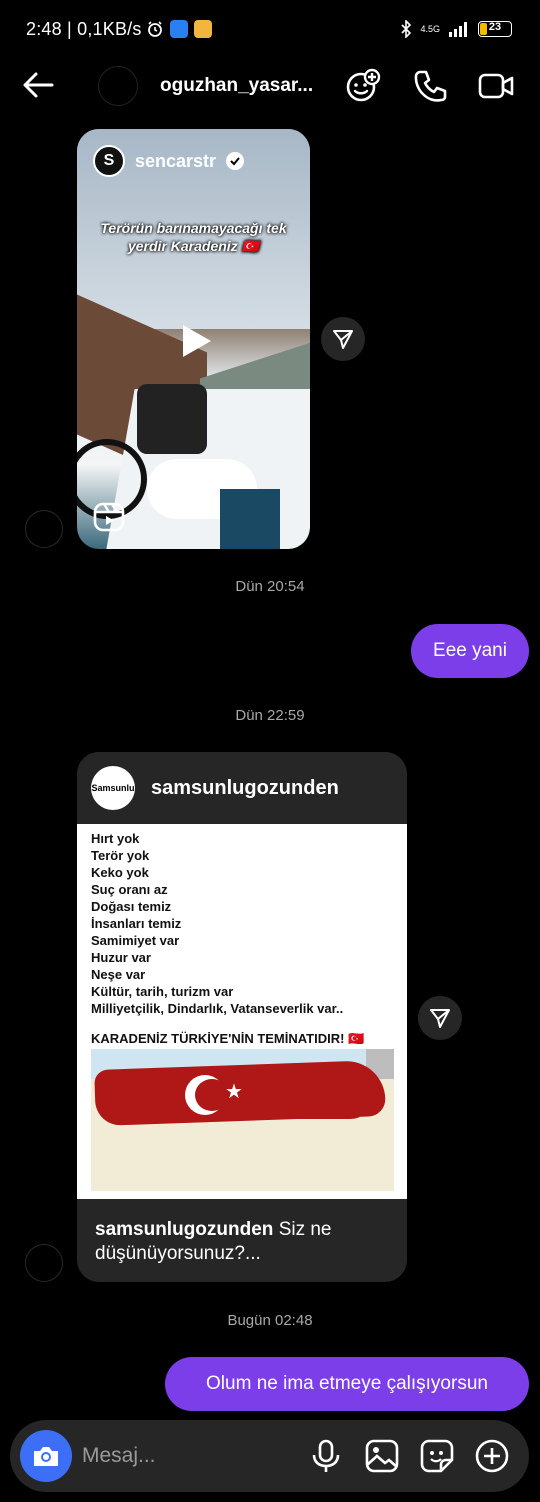 This screenshot has width=540, height=1502. What do you see at coordinates (113, 788) in the screenshot?
I see `post-author-avatar: Samsunlu` at bounding box center [113, 788].